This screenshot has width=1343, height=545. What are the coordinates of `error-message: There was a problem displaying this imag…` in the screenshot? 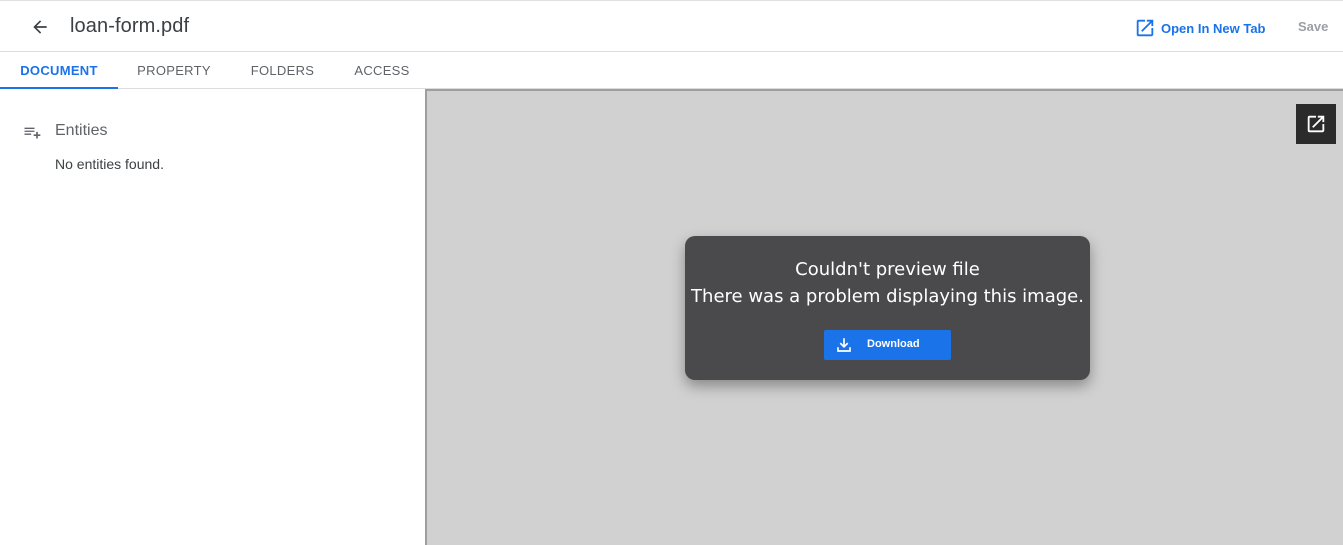 It's located at (887, 296).